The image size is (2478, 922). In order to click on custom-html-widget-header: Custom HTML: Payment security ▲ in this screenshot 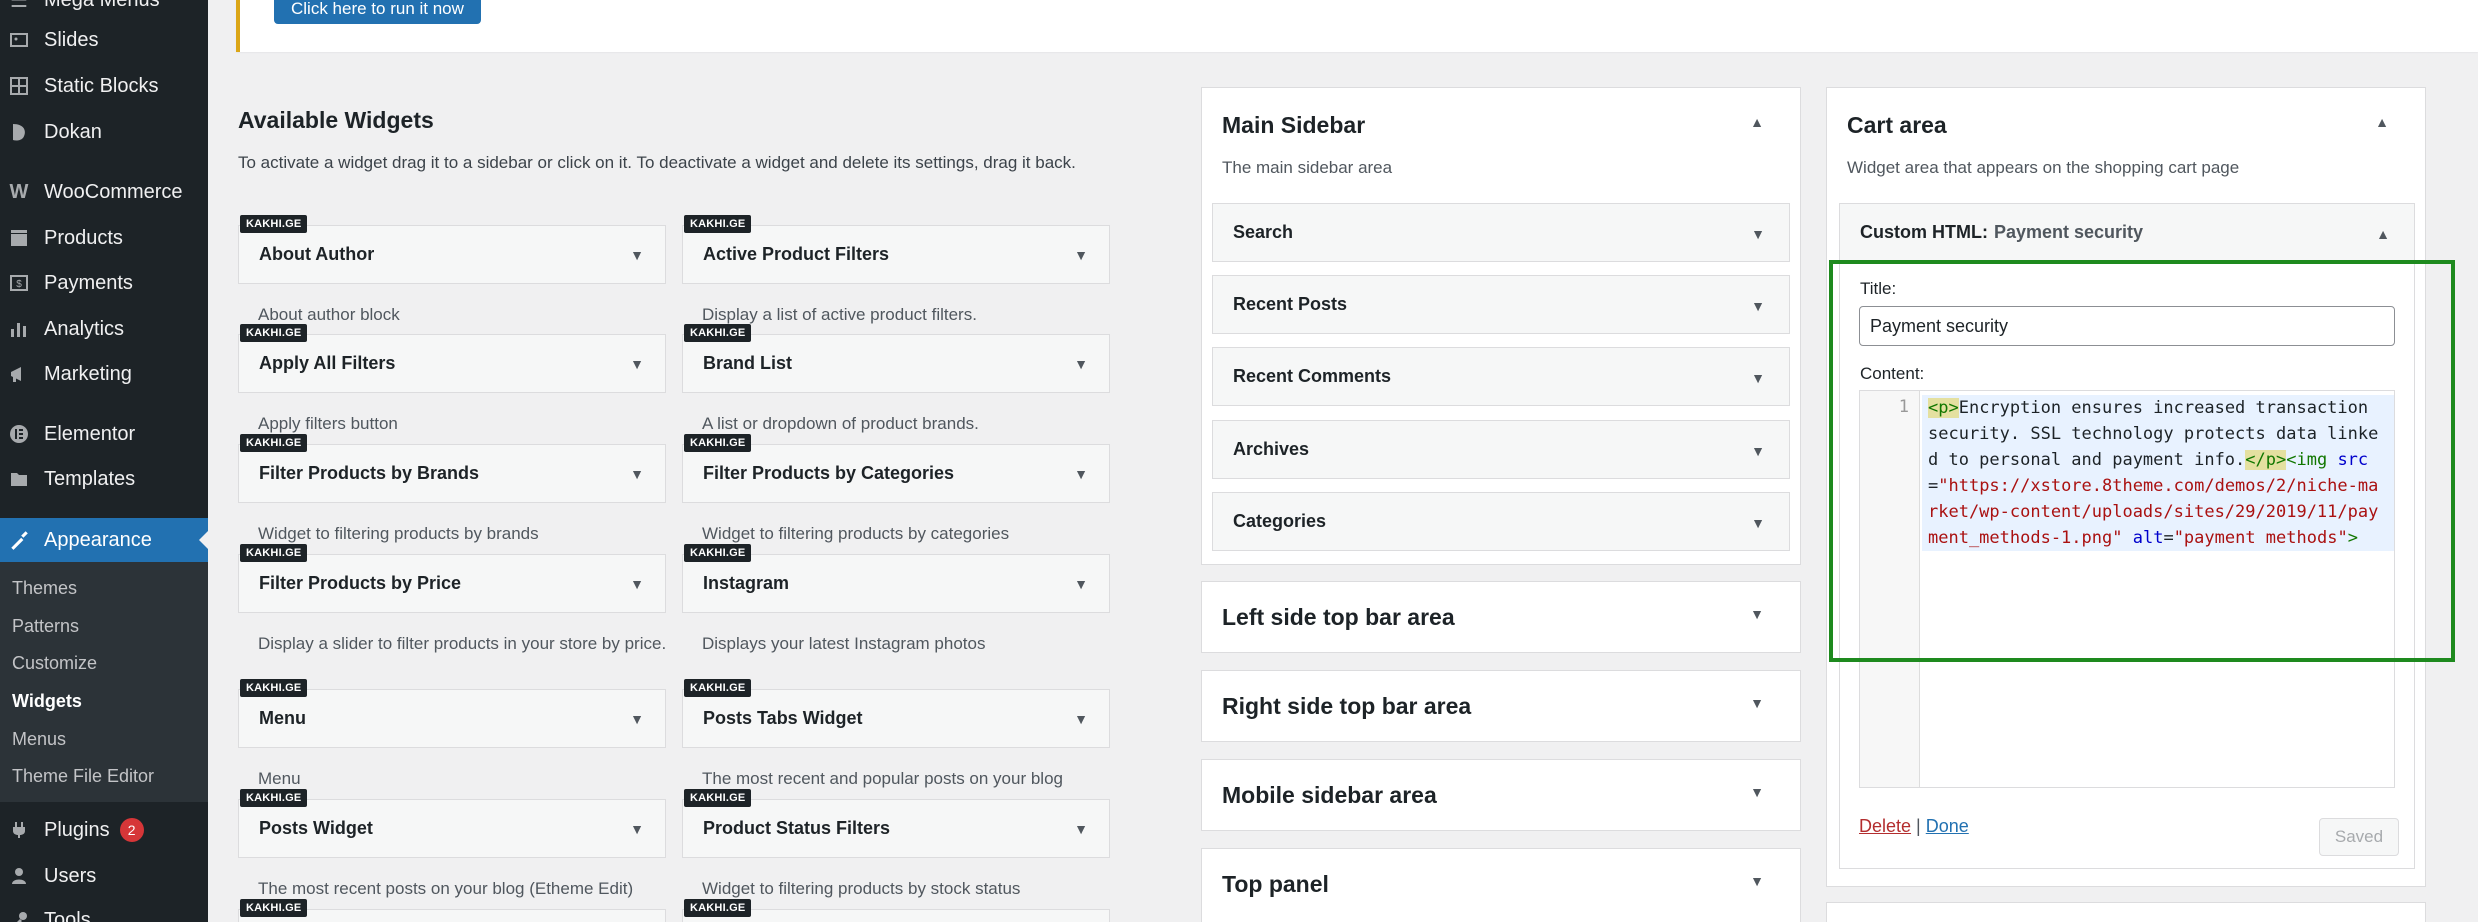, I will do `click(2127, 232)`.